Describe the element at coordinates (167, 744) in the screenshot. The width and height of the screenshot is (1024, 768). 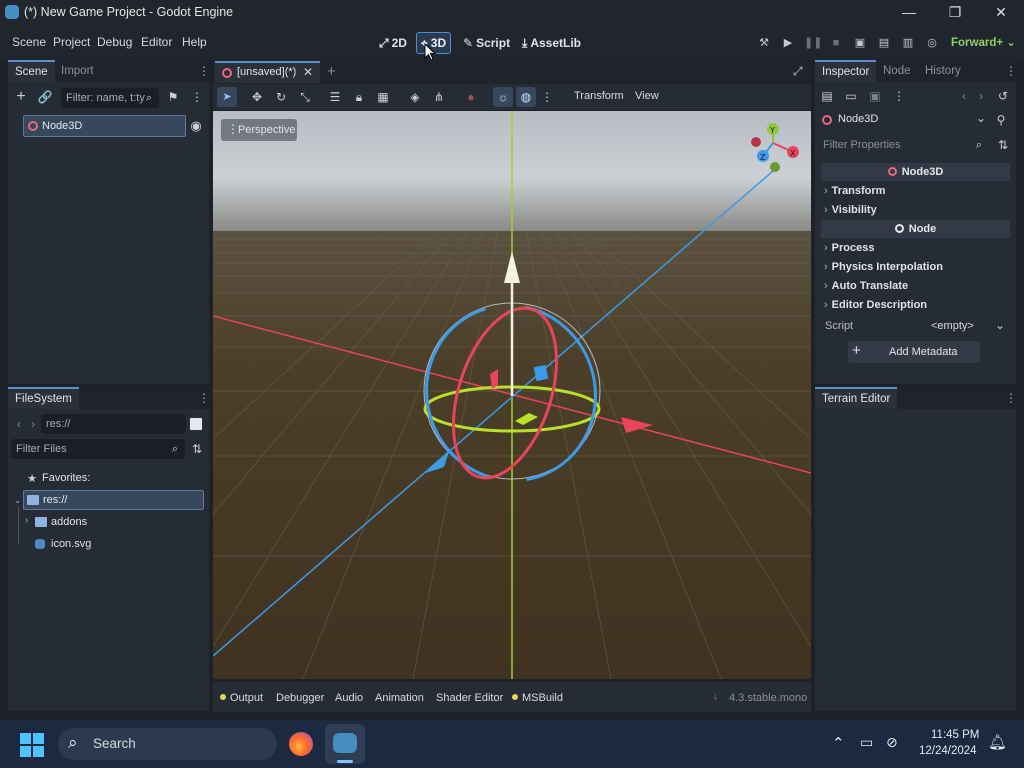
I see `taskbar-search: ⌕ Search` at that location.